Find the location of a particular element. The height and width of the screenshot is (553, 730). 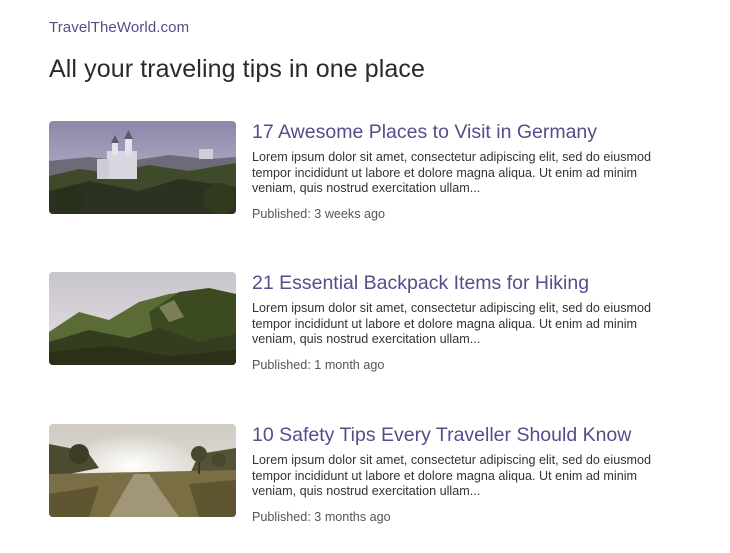

site-logo-link: TravelTheWorld.com is located at coordinates (119, 27).